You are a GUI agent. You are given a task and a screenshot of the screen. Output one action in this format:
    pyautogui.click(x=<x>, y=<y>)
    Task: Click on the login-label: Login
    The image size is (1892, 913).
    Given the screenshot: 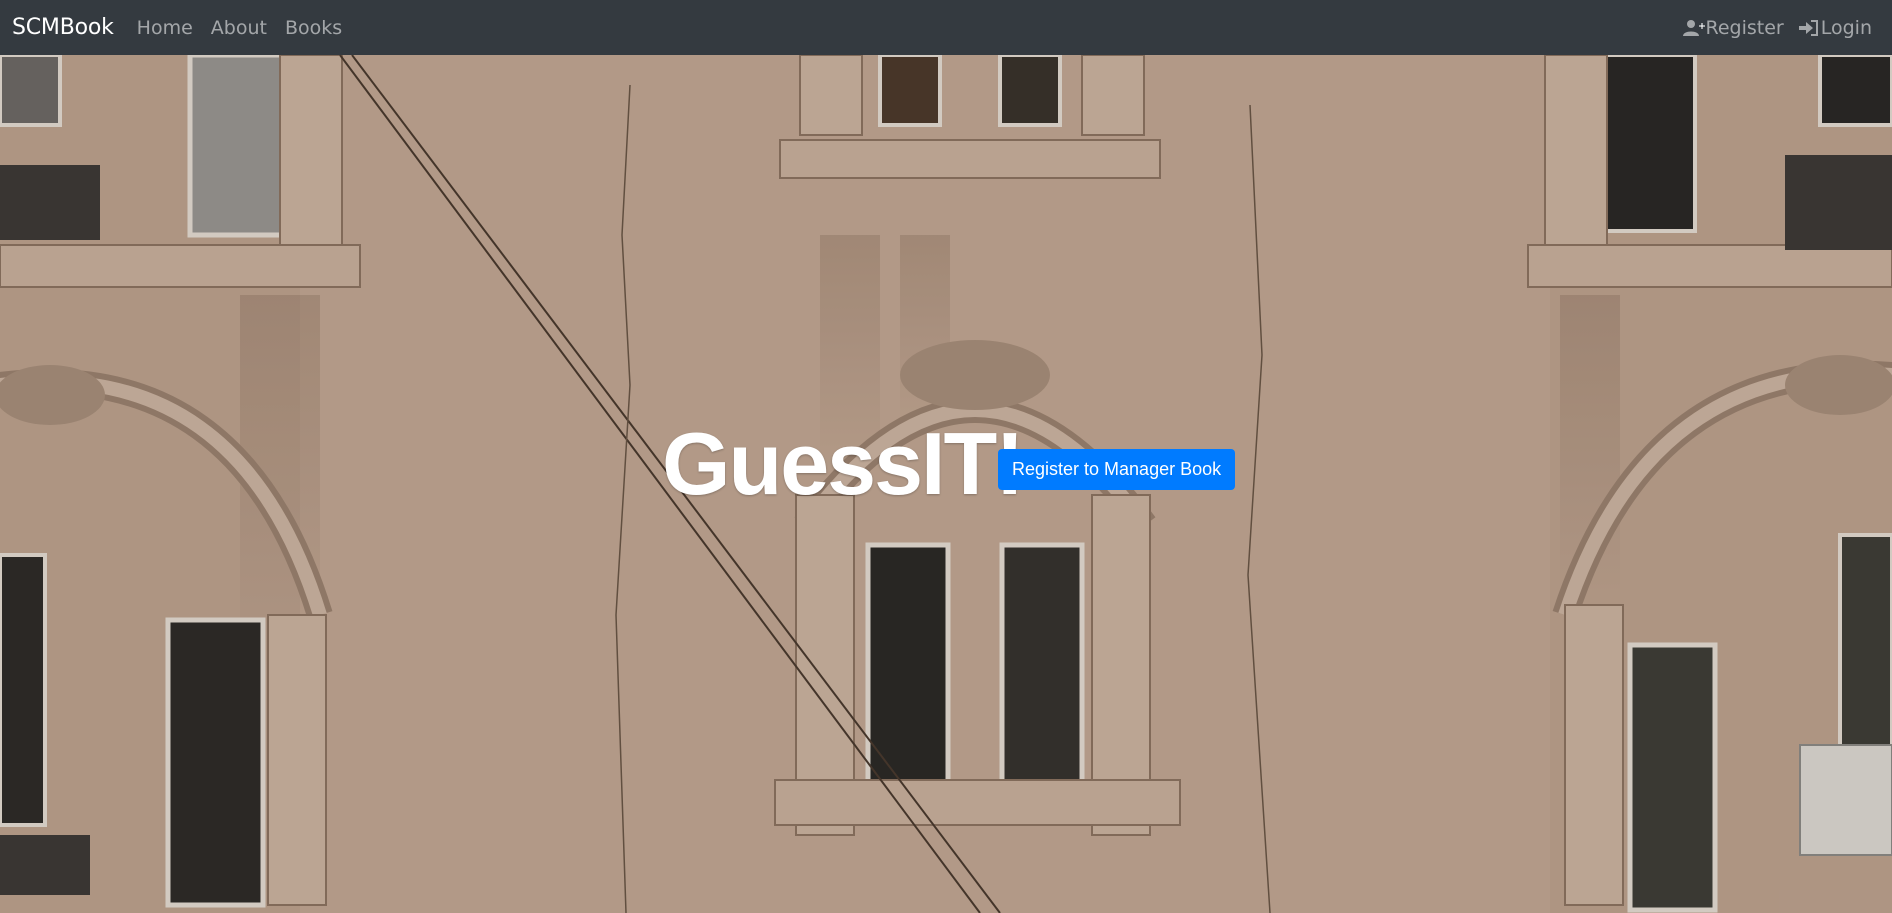 What is the action you would take?
    pyautogui.click(x=1846, y=27)
    